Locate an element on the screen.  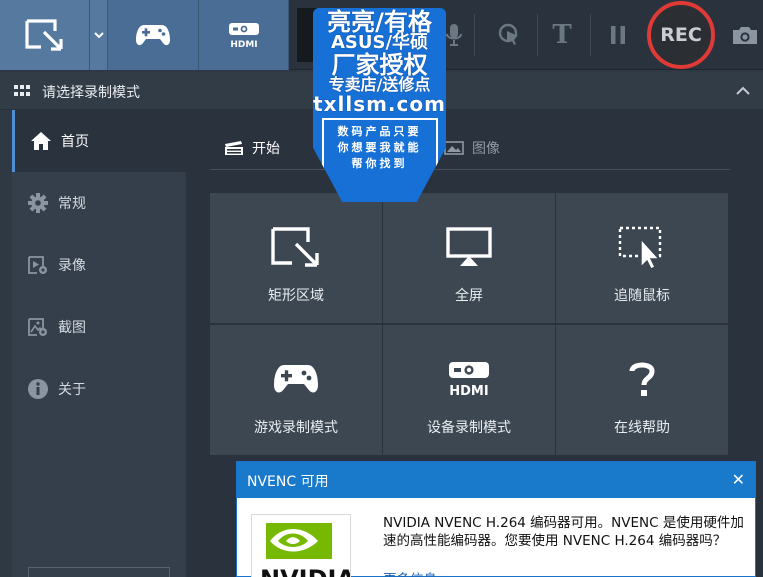
tile-fullscreen: 全屏 is located at coordinates (469, 258).